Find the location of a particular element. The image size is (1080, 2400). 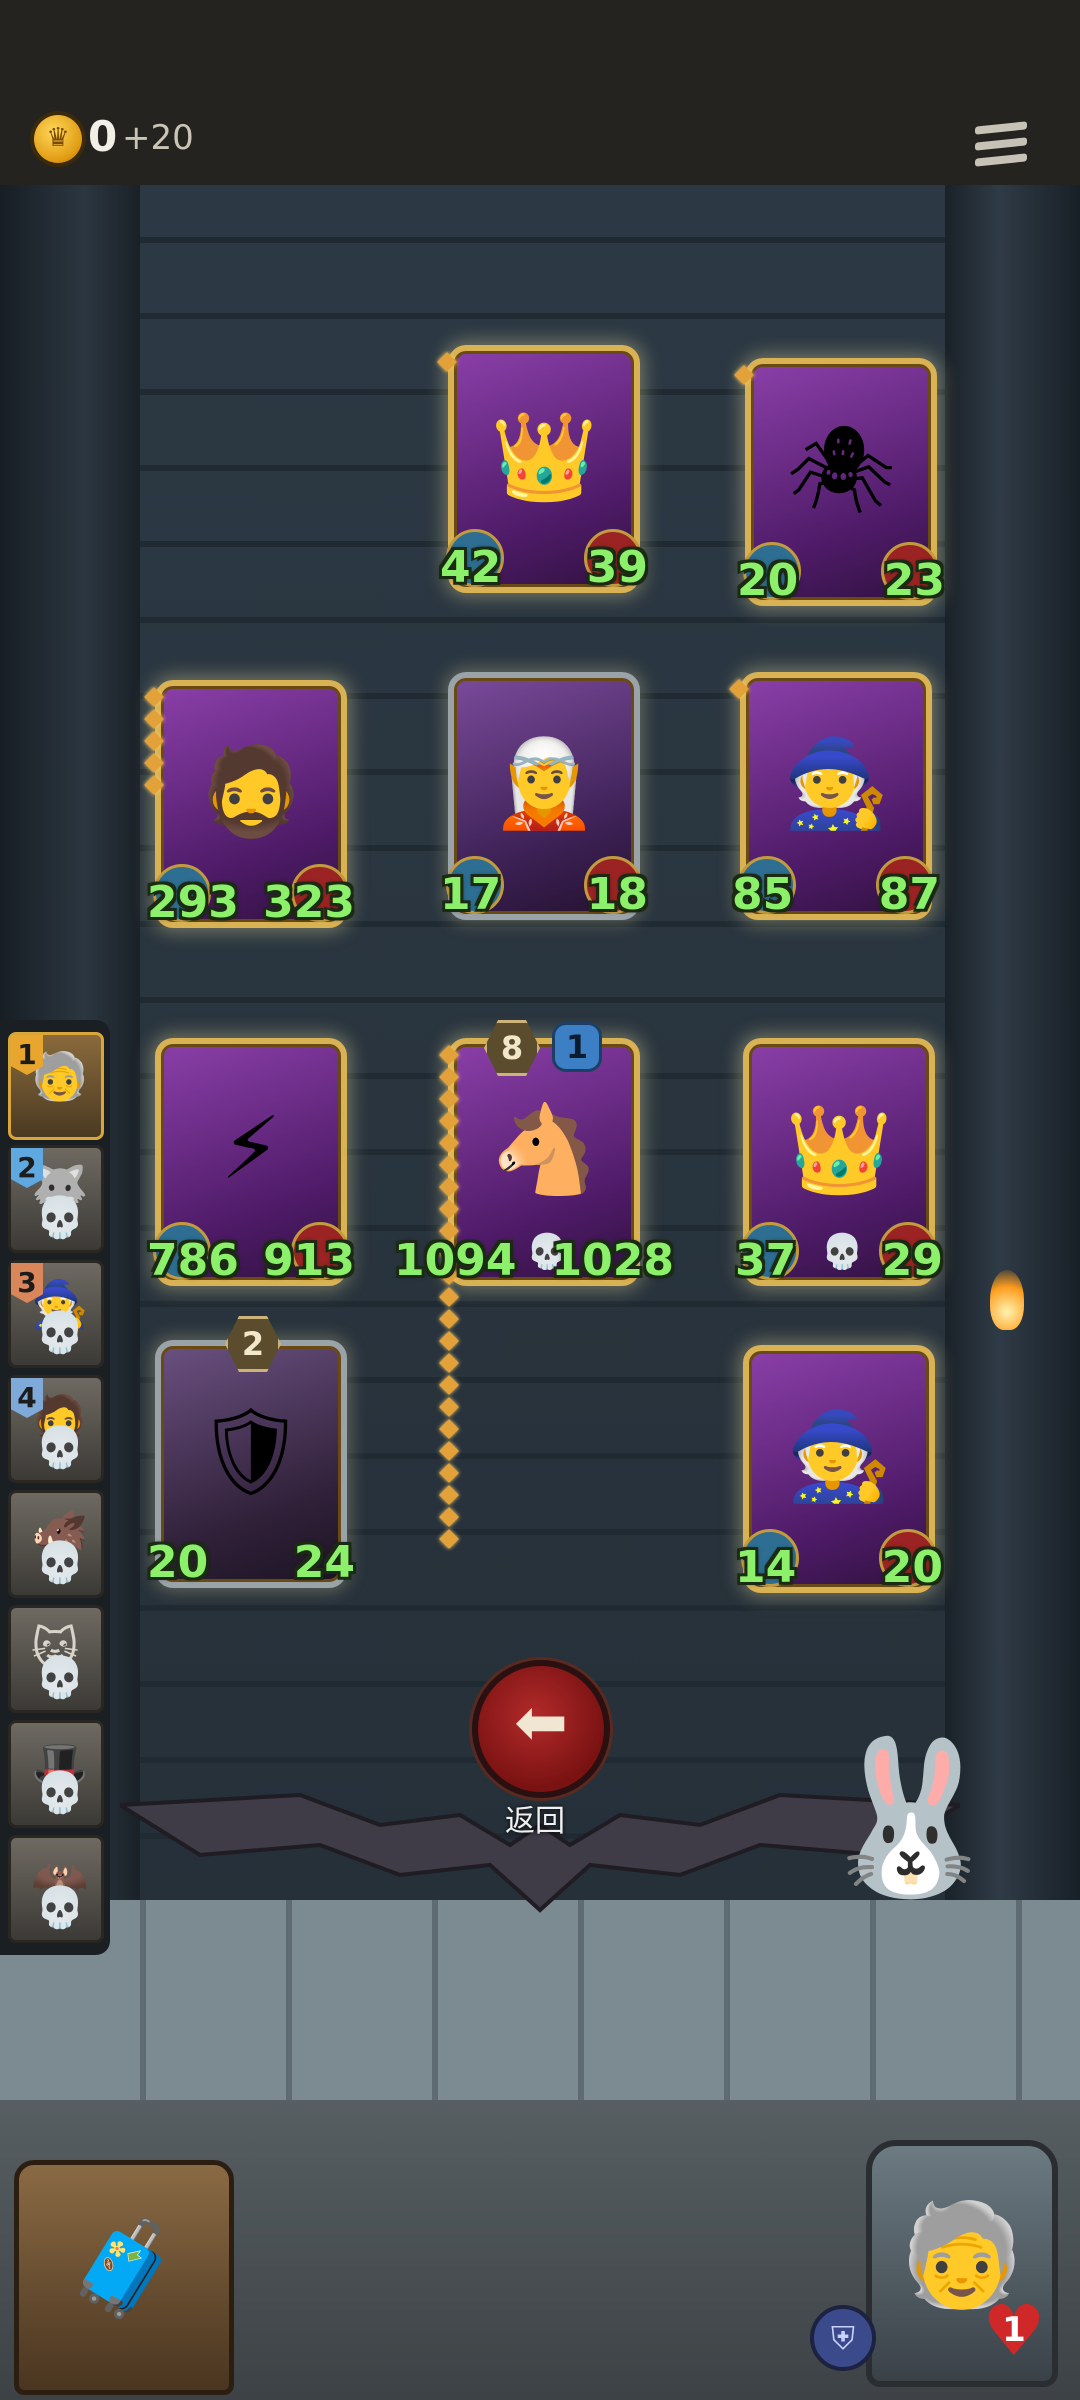

health-value: 913 is located at coordinates (309, 1260).